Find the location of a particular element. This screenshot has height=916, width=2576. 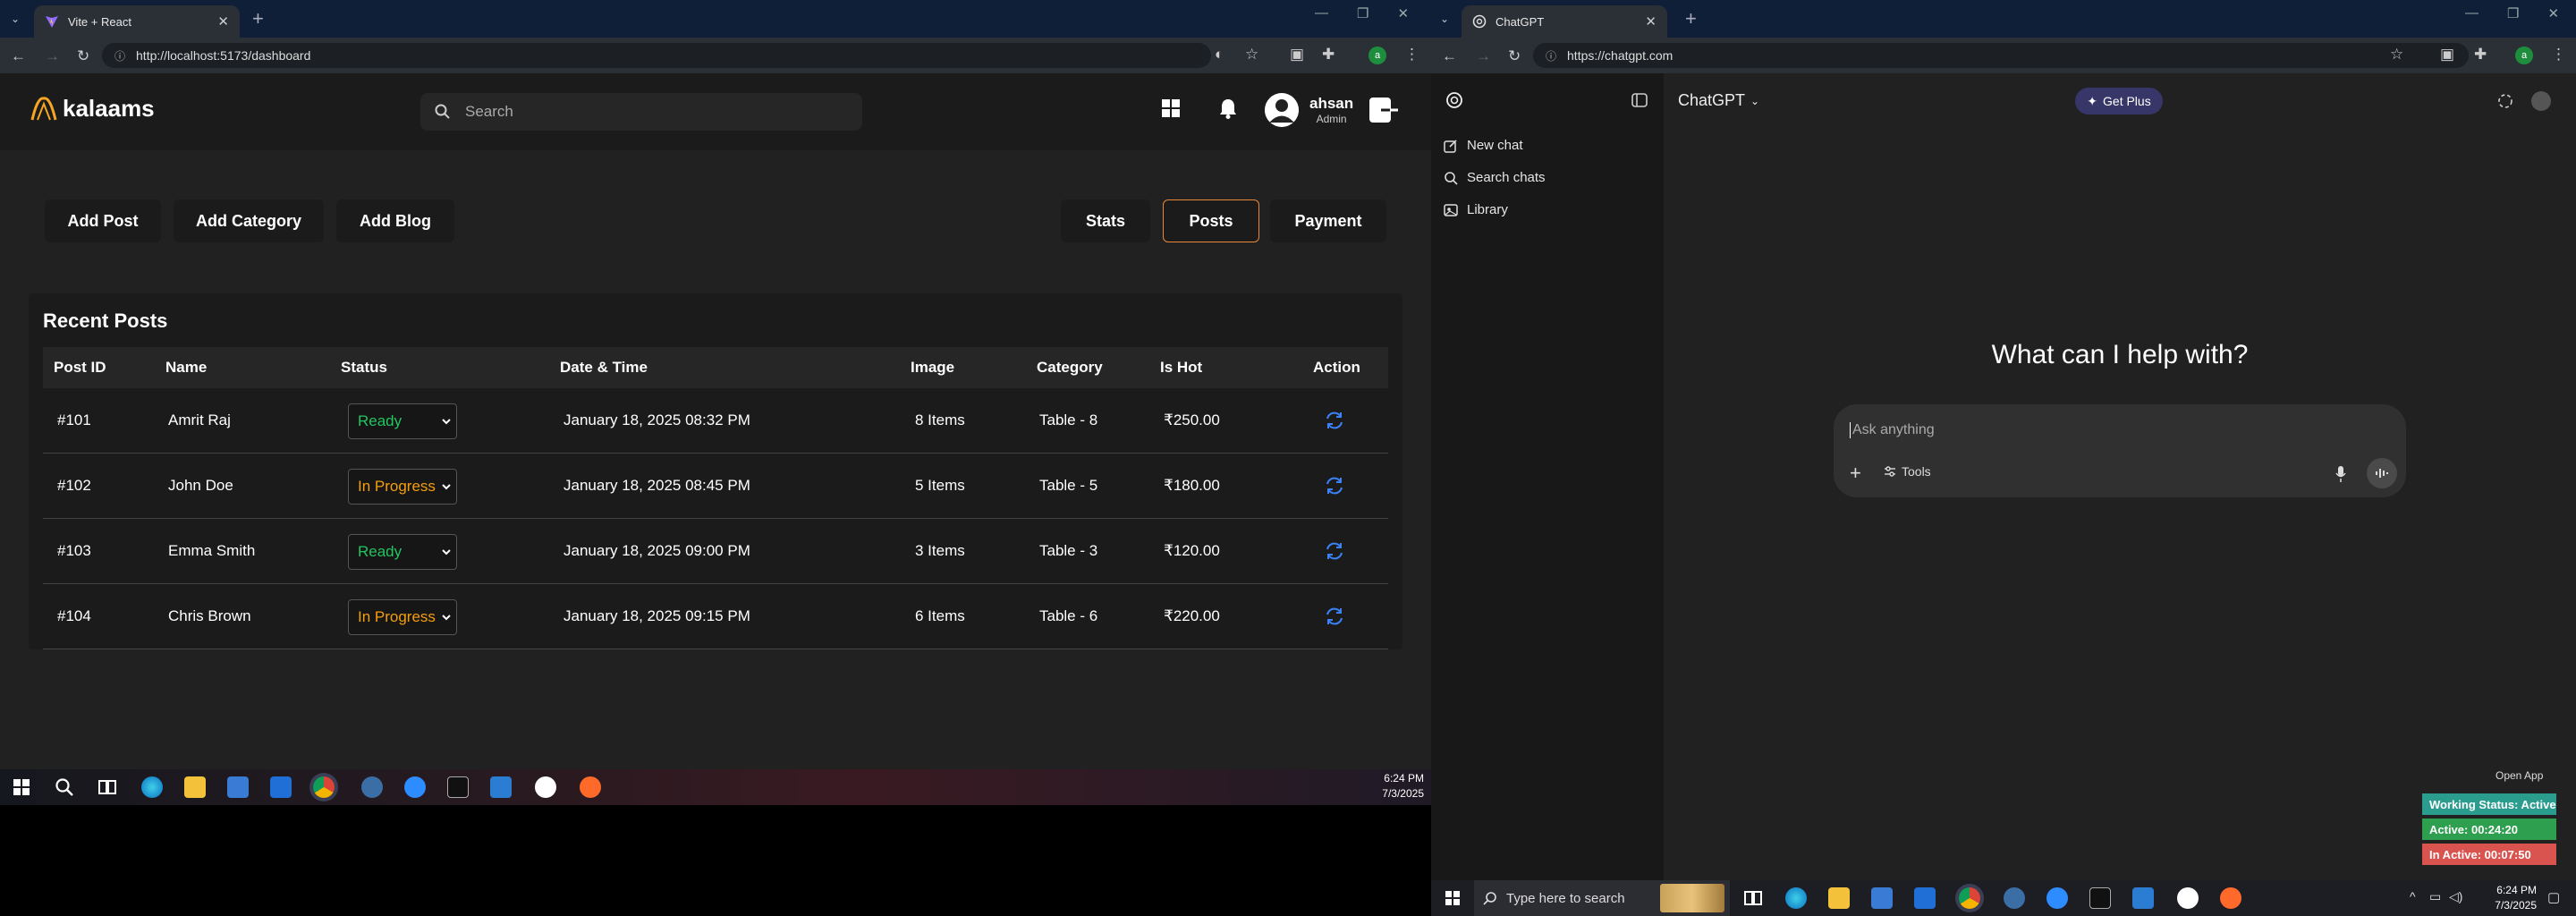

sidebar-toggle-icon is located at coordinates (1639, 100).